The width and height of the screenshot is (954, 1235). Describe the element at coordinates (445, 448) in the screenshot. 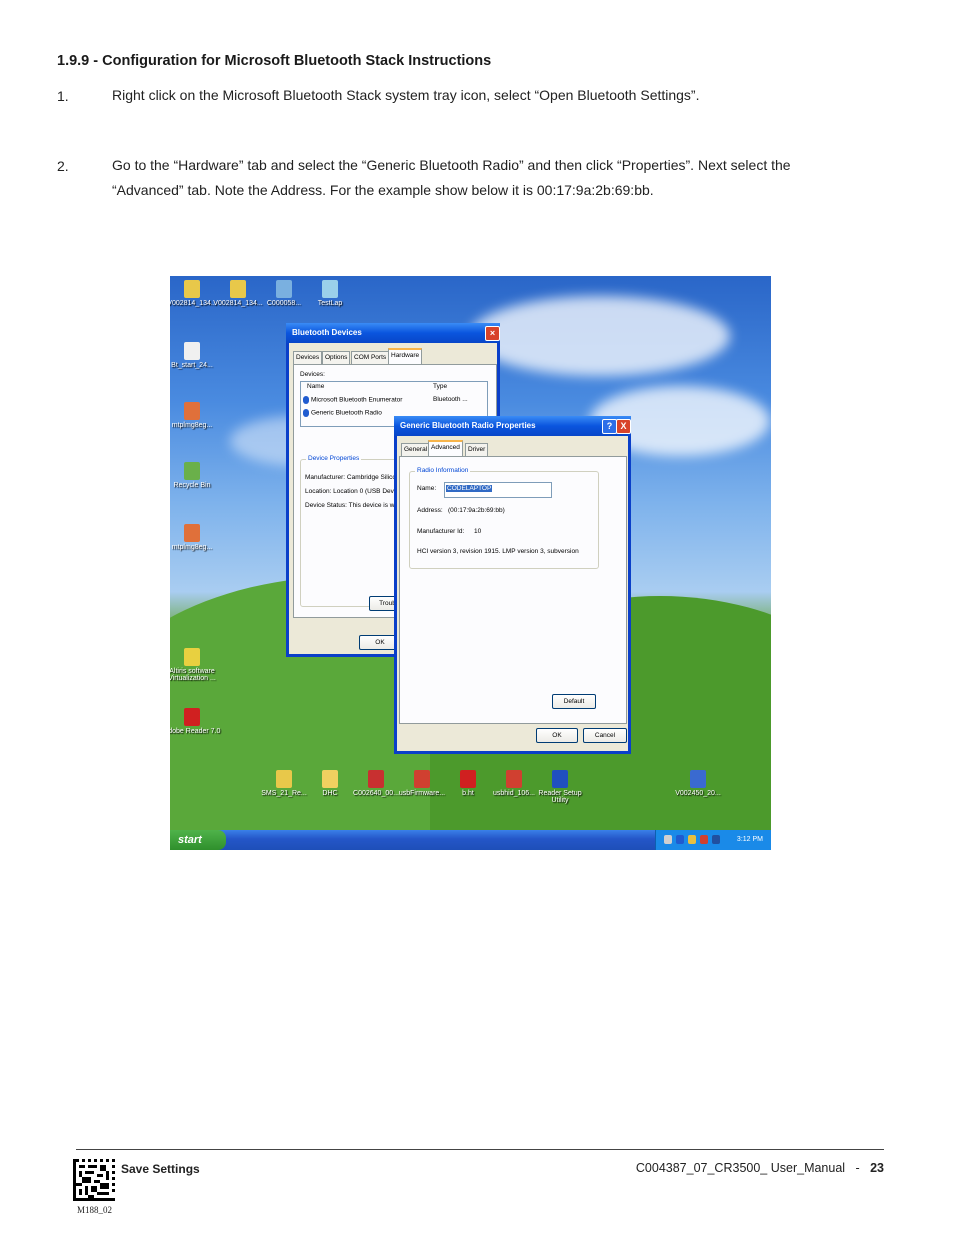

I see `tab-advanced: Advanced` at that location.